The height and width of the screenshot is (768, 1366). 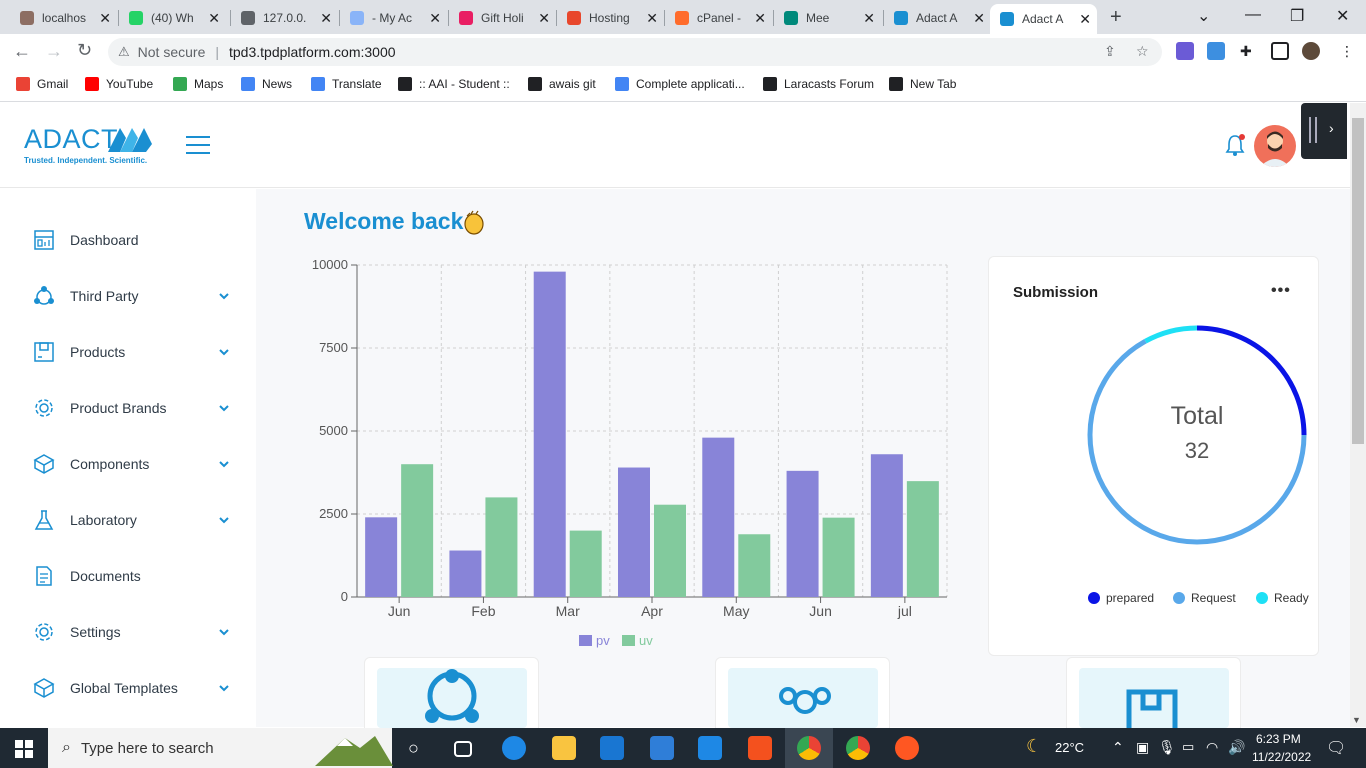 What do you see at coordinates (1280, 51) in the screenshot?
I see `side-panel-icon` at bounding box center [1280, 51].